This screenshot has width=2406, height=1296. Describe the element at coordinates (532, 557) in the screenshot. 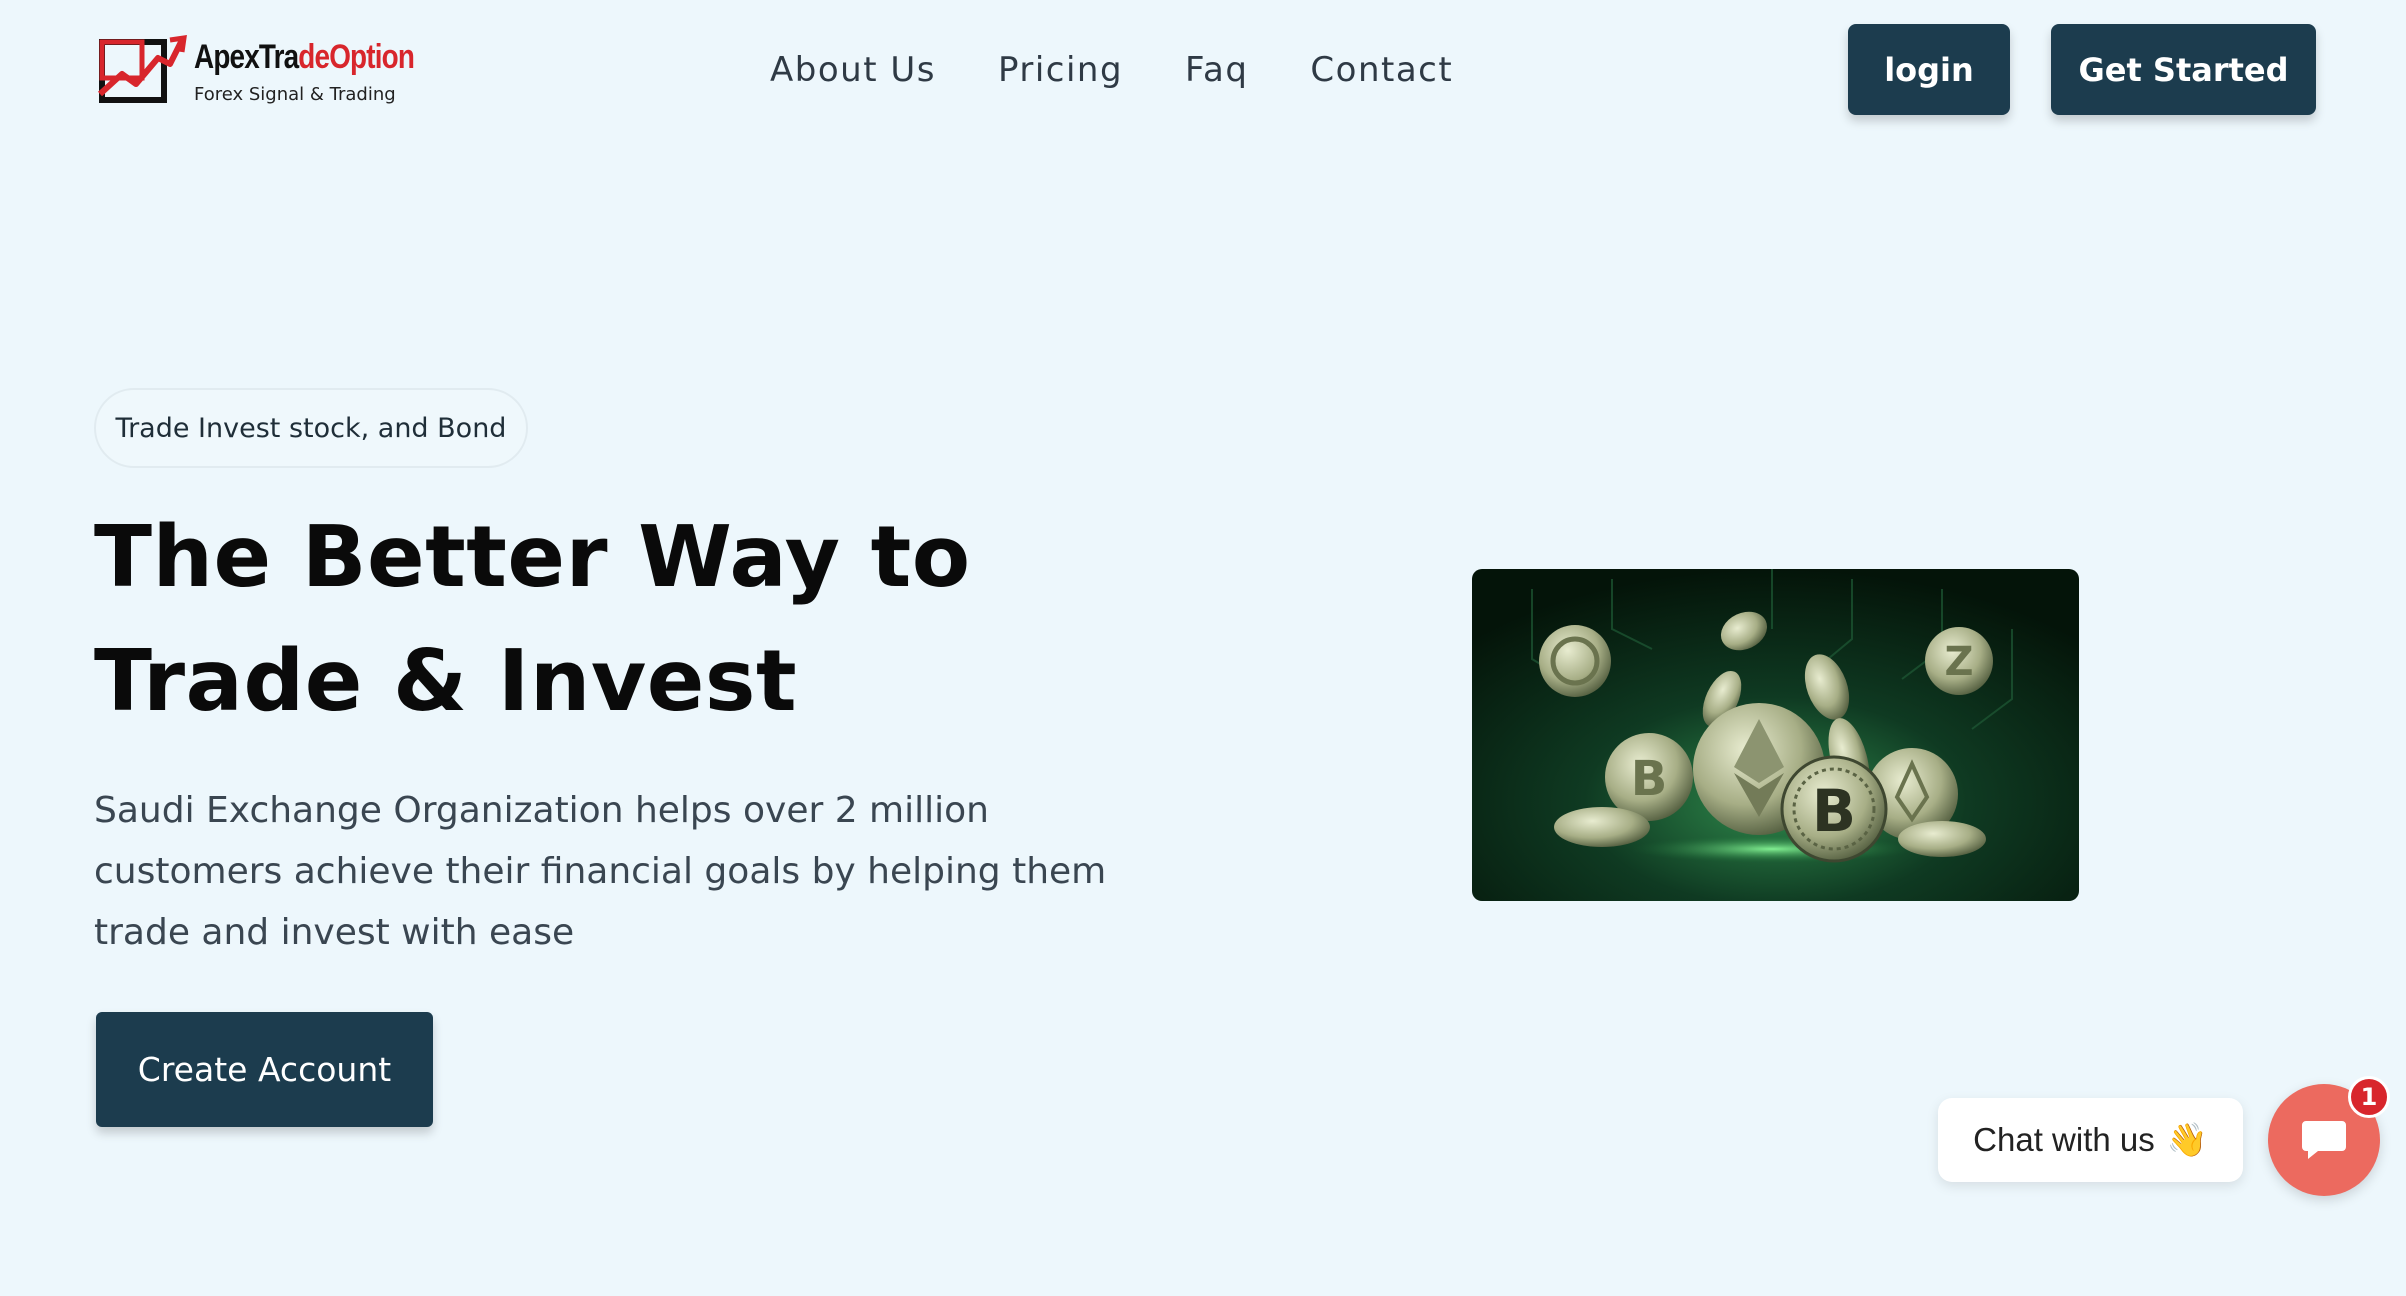

I see `hero-title-line-1: The Better Way to` at that location.